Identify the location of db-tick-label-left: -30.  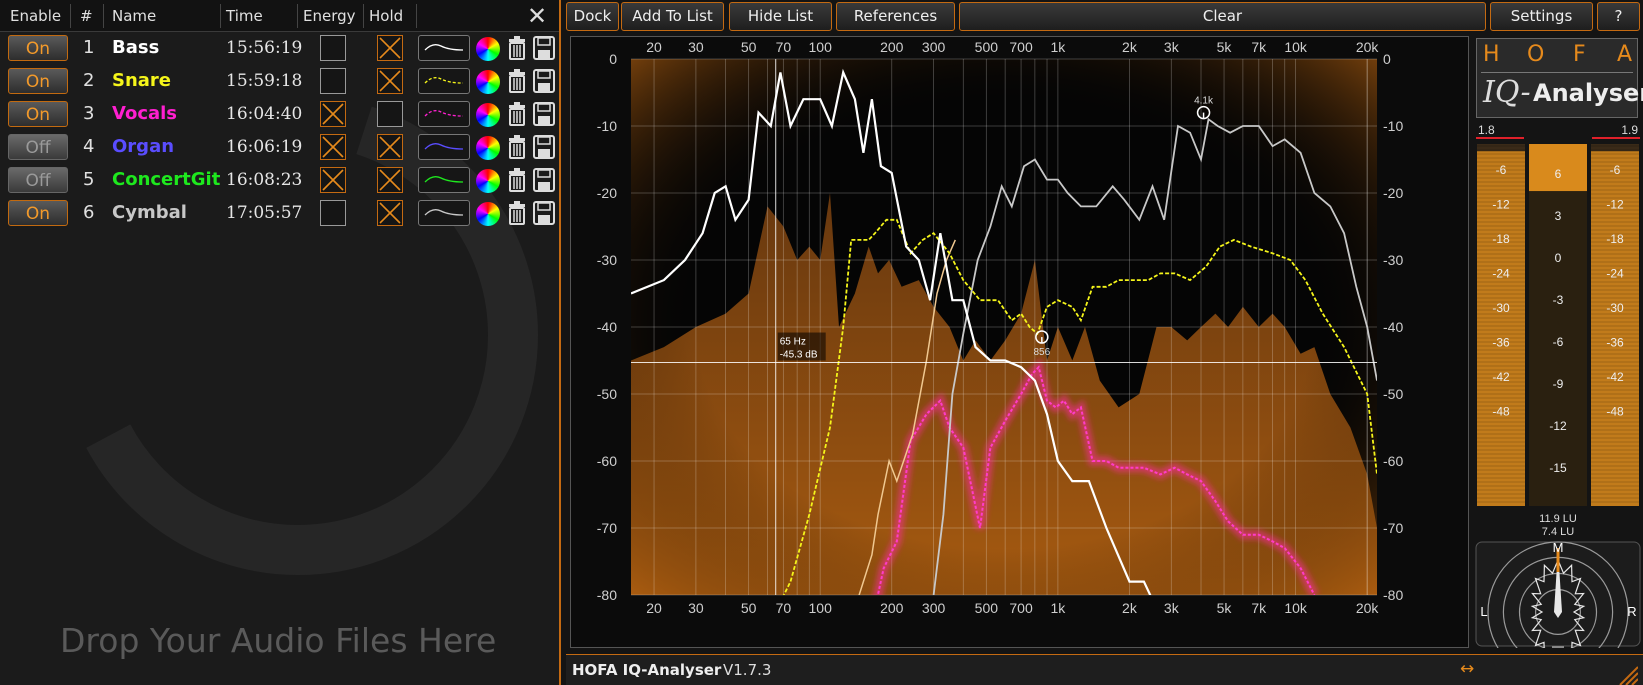
(607, 260).